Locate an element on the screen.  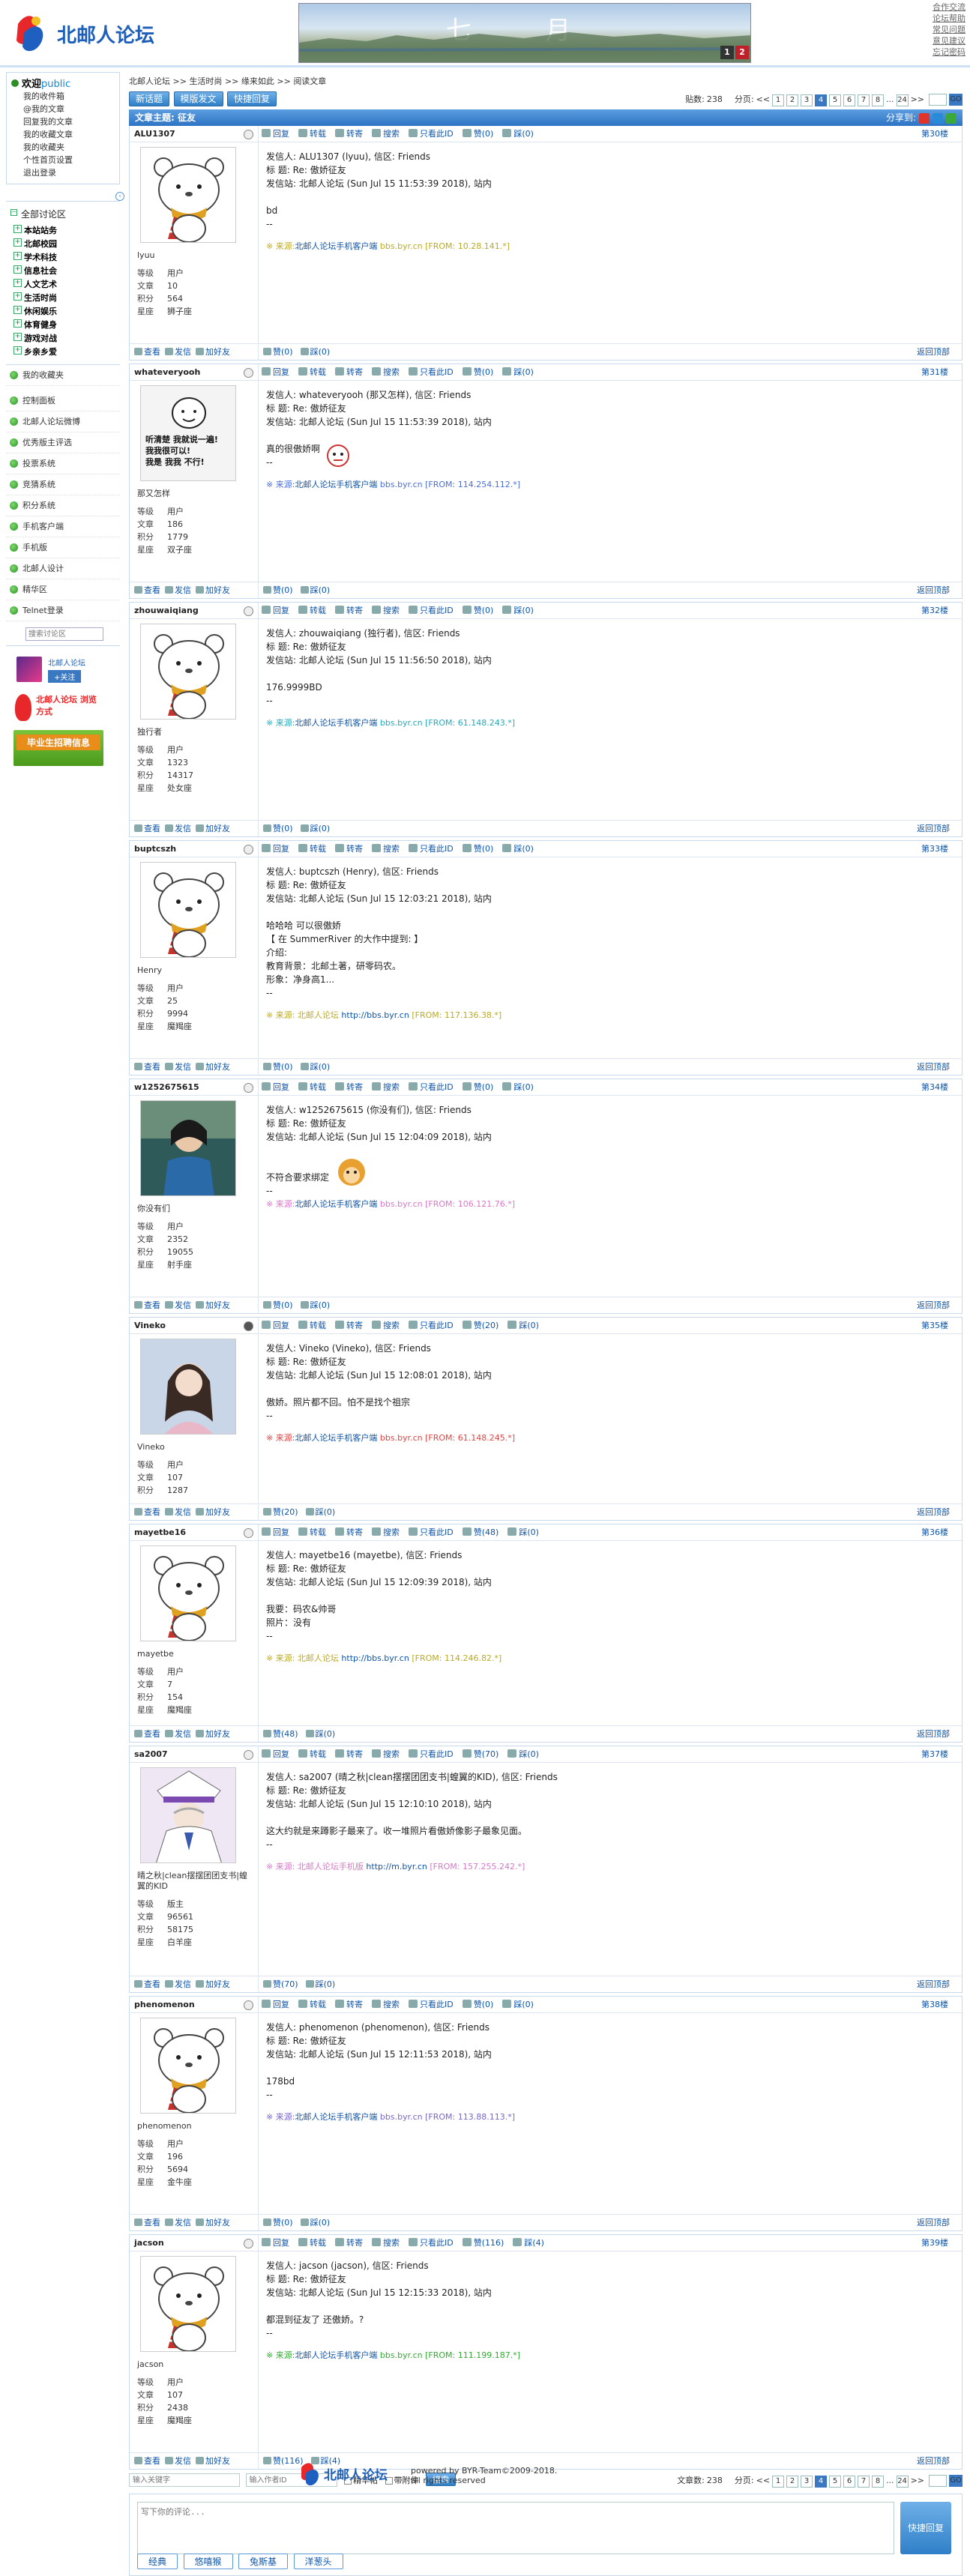
like-link: 赞(116) is located at coordinates (483, 2243).